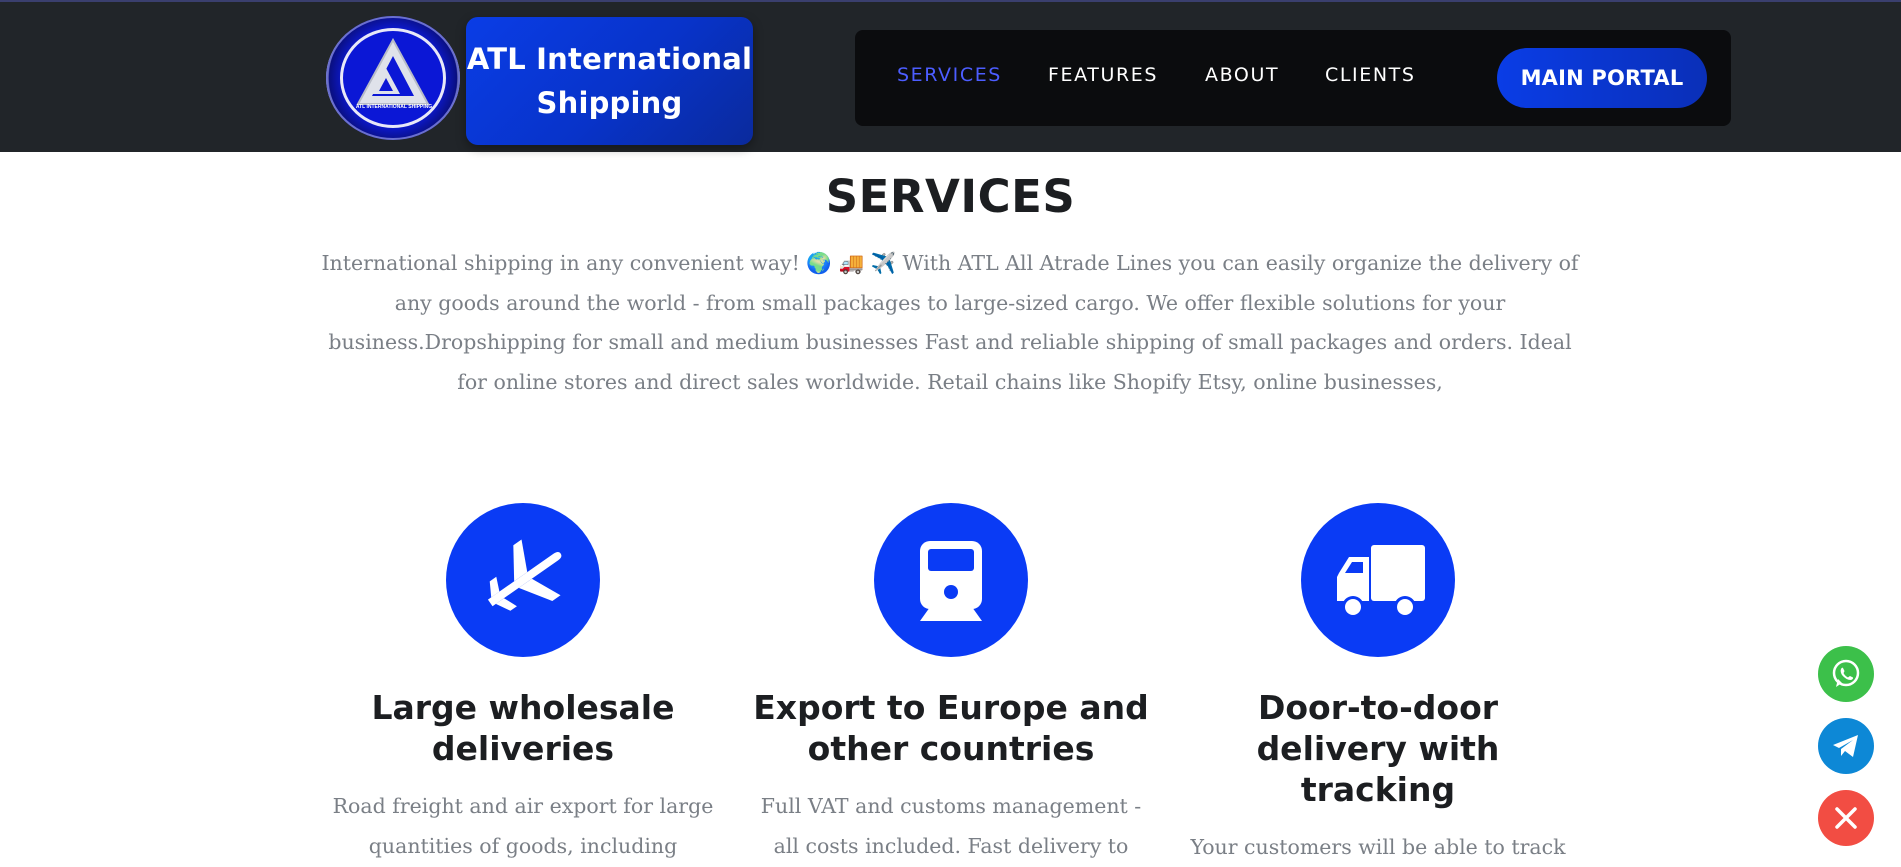 This screenshot has width=1901, height=867. I want to click on brand-title-box: ATL International Shipping, so click(609, 81).